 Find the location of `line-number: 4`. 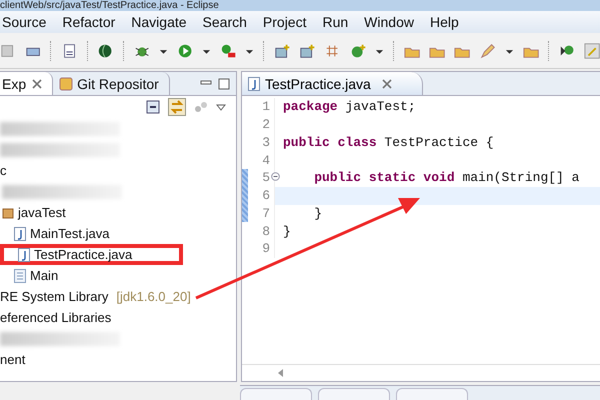

line-number: 4 is located at coordinates (266, 160).